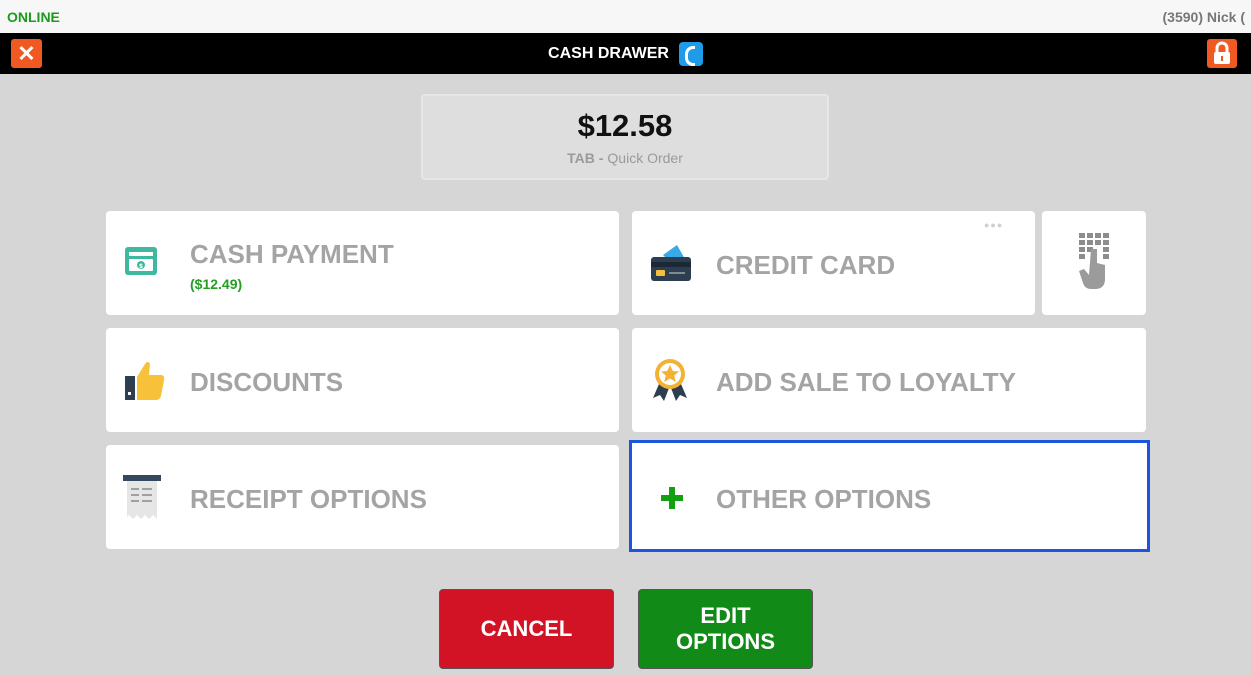  Describe the element at coordinates (824, 499) in the screenshot. I see `other-options-label: OTHER OPTIONS` at that location.